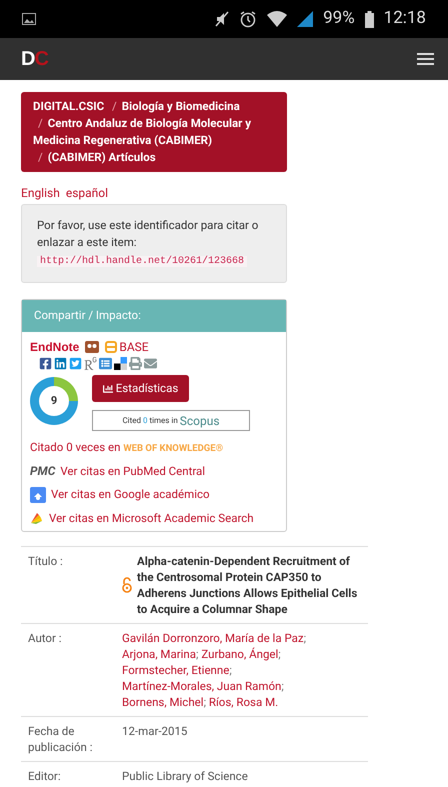  I want to click on muted-icon, so click(222, 19).